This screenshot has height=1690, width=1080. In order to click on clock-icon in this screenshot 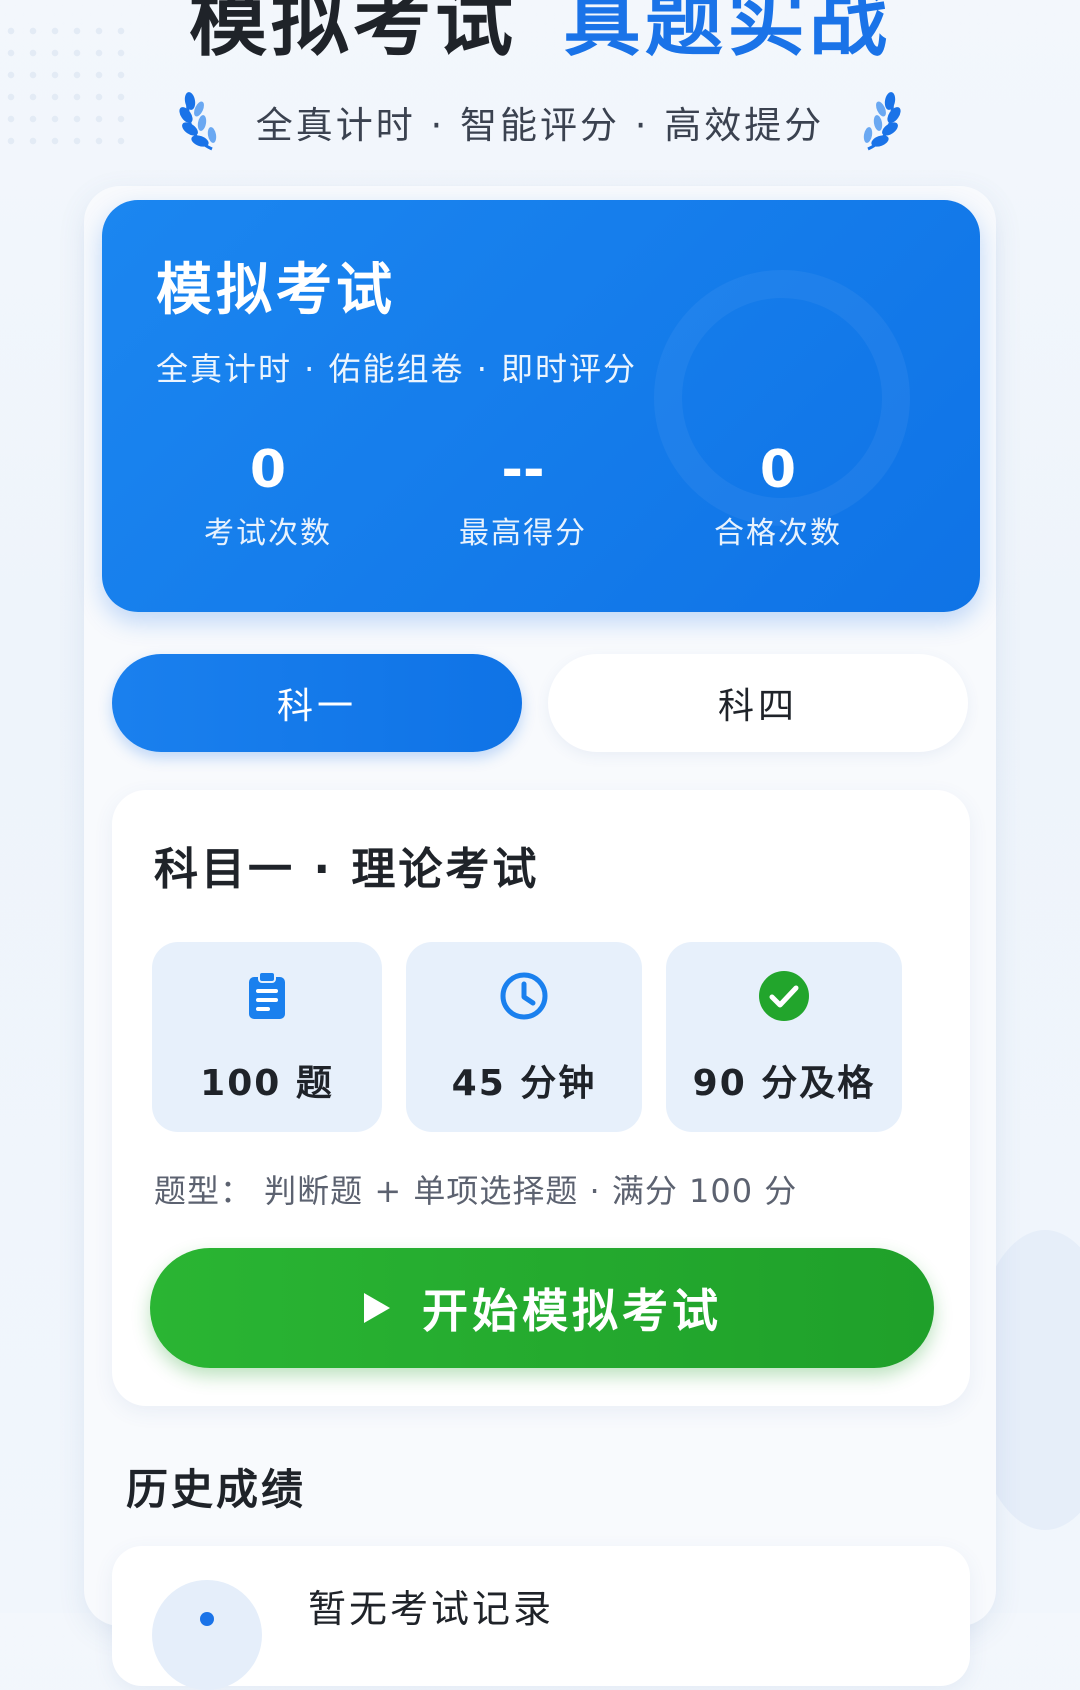, I will do `click(524, 996)`.